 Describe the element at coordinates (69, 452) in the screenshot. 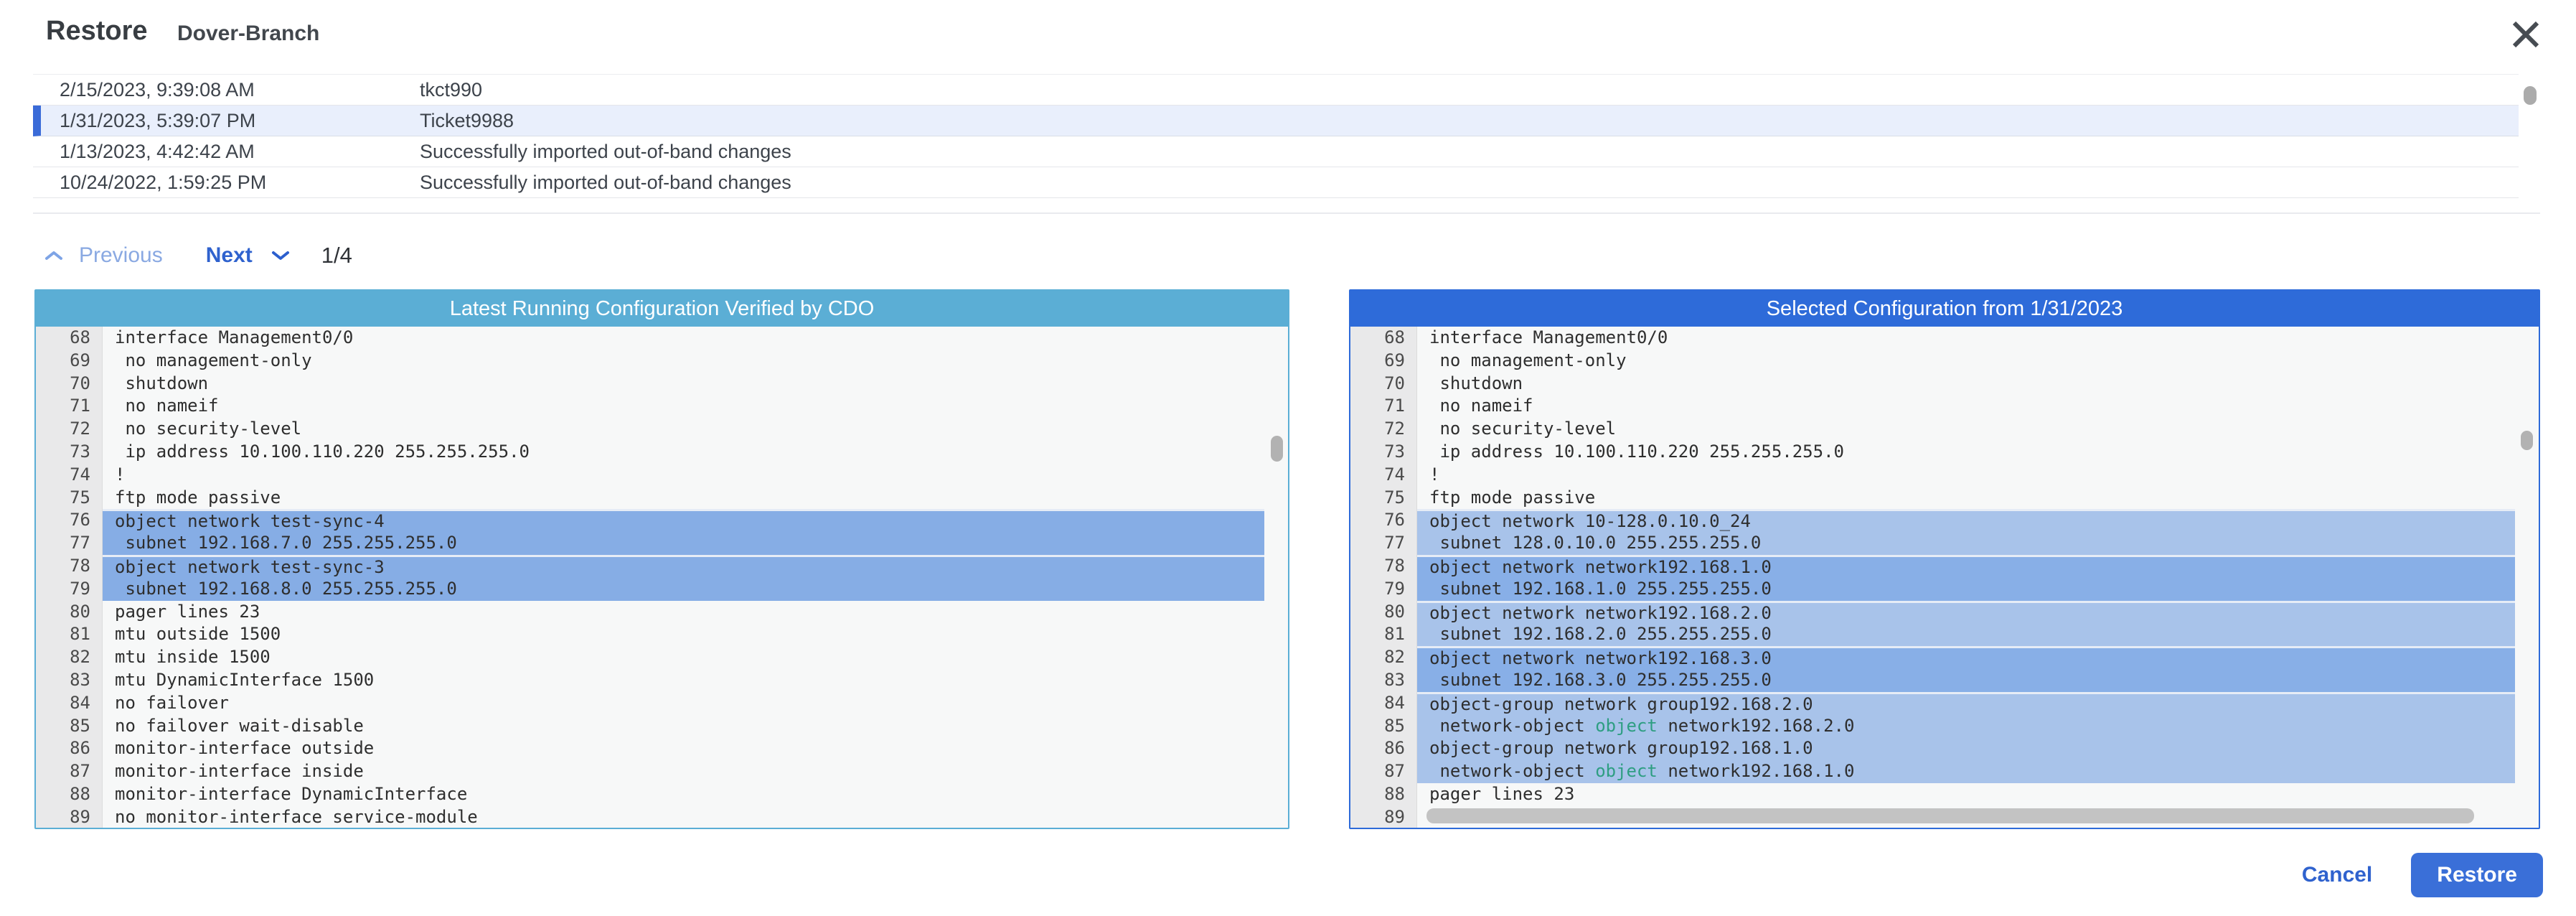

I see `line-number: 73` at that location.